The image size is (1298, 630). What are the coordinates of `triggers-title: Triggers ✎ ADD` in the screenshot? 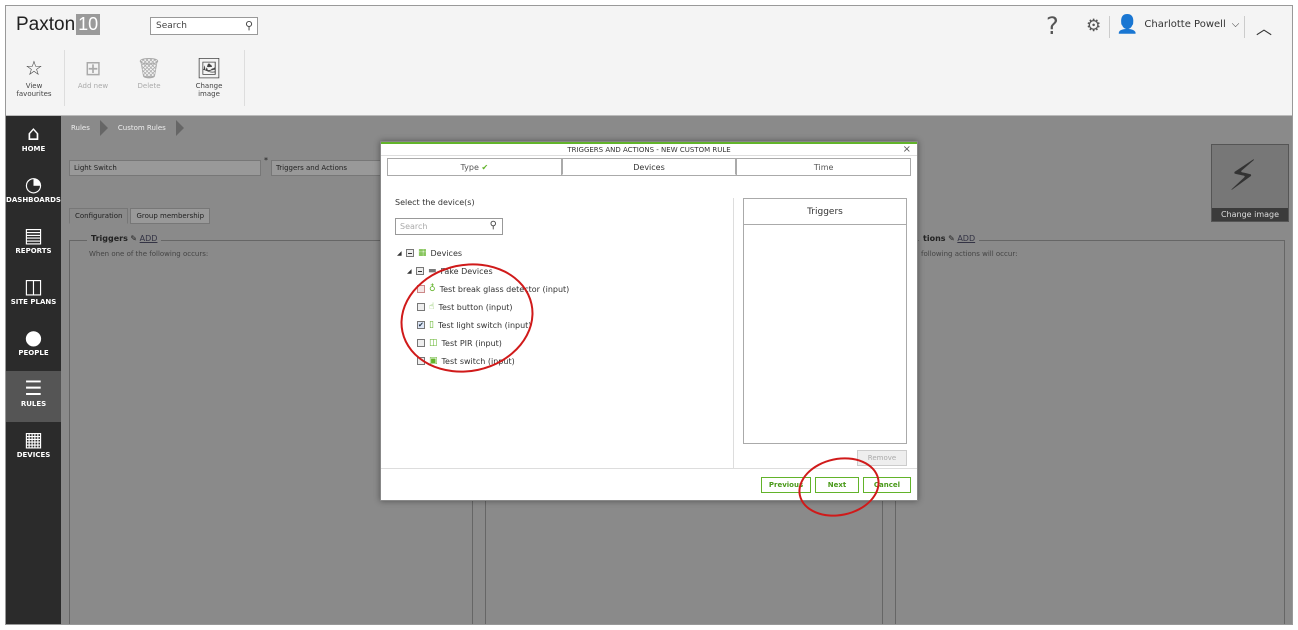 It's located at (124, 238).